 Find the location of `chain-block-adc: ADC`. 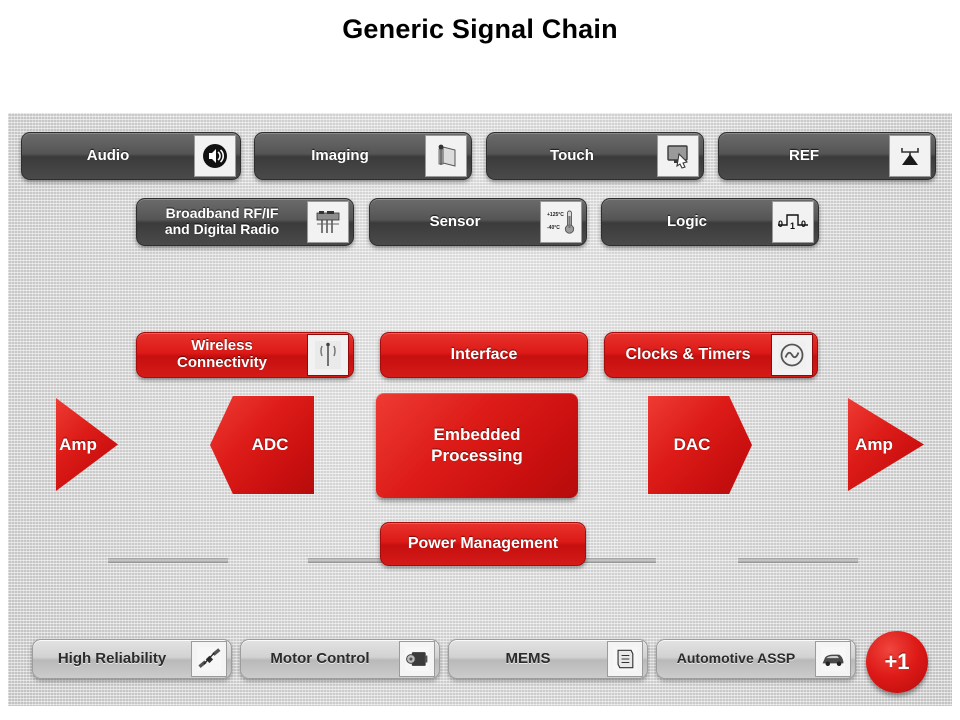

chain-block-adc: ADC is located at coordinates (262, 445).